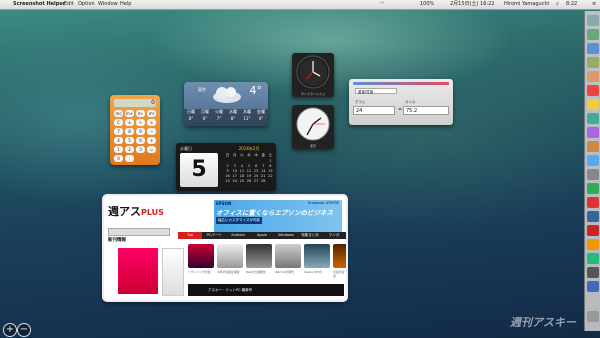 Image resolution: width=600 pixels, height=338 pixels. What do you see at coordinates (593, 34) in the screenshot?
I see `launchpad-icon` at bounding box center [593, 34].